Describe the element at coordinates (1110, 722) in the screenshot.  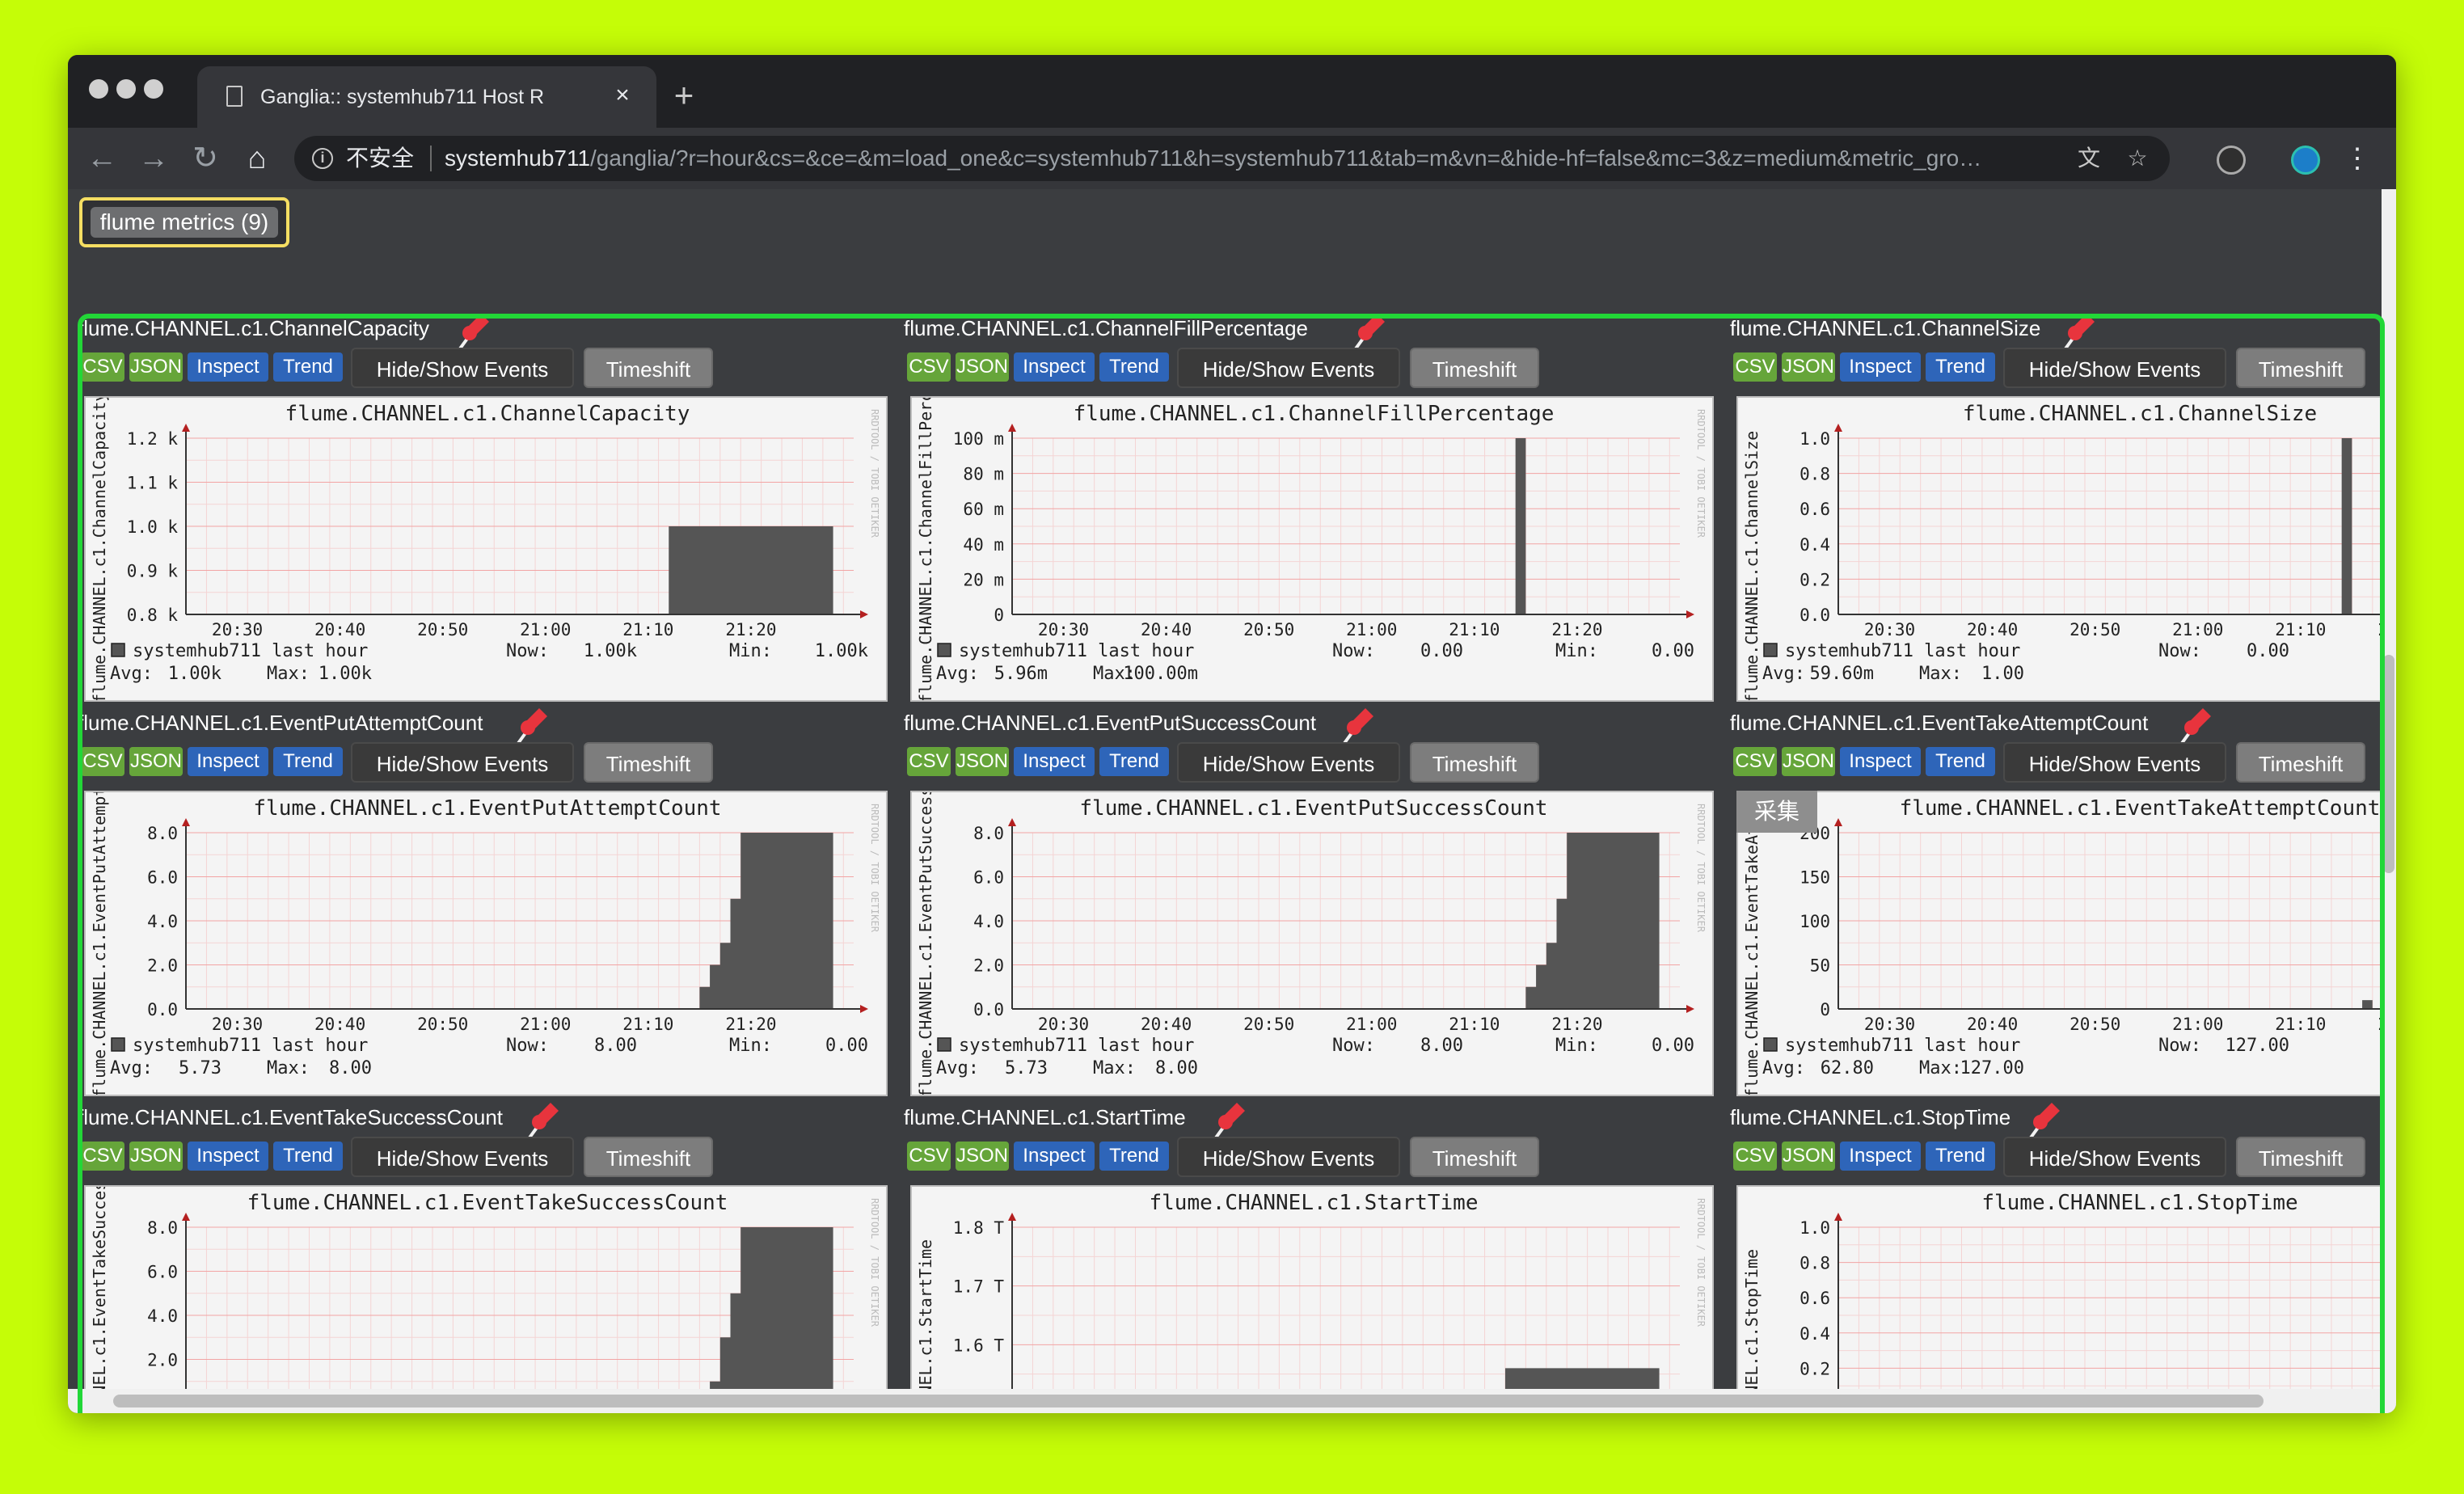
I see `metric-title: flume.CHANNEL.c1.EventPutSuccessCount` at that location.